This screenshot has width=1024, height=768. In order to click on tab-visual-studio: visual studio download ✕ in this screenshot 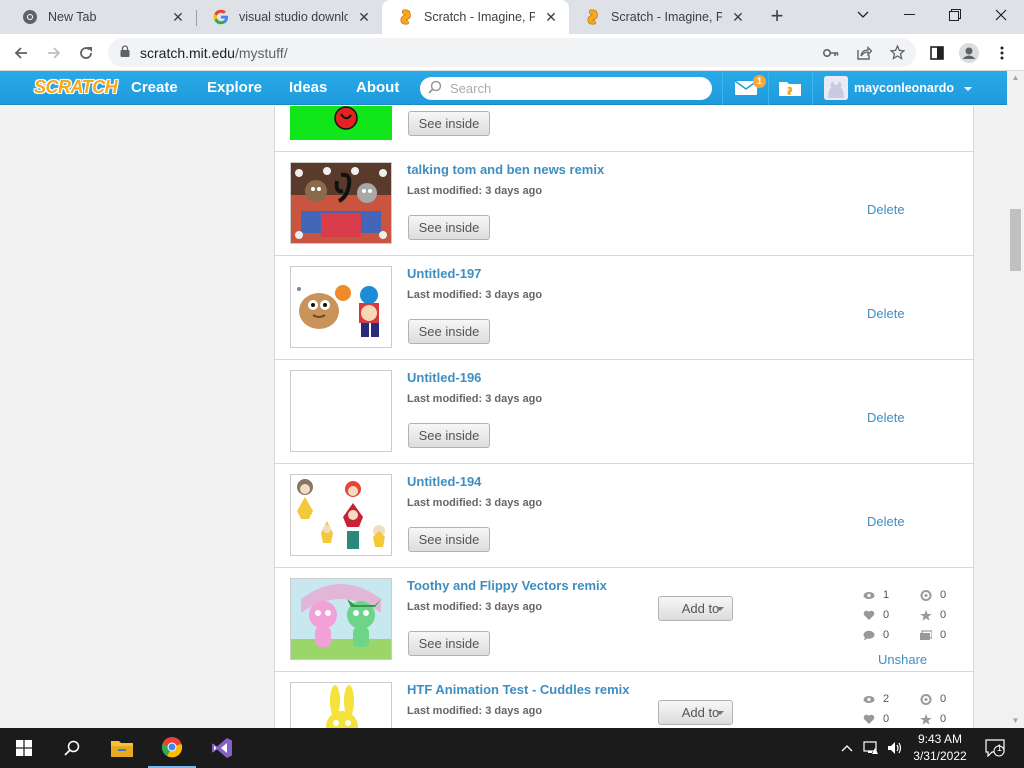, I will do `click(289, 17)`.